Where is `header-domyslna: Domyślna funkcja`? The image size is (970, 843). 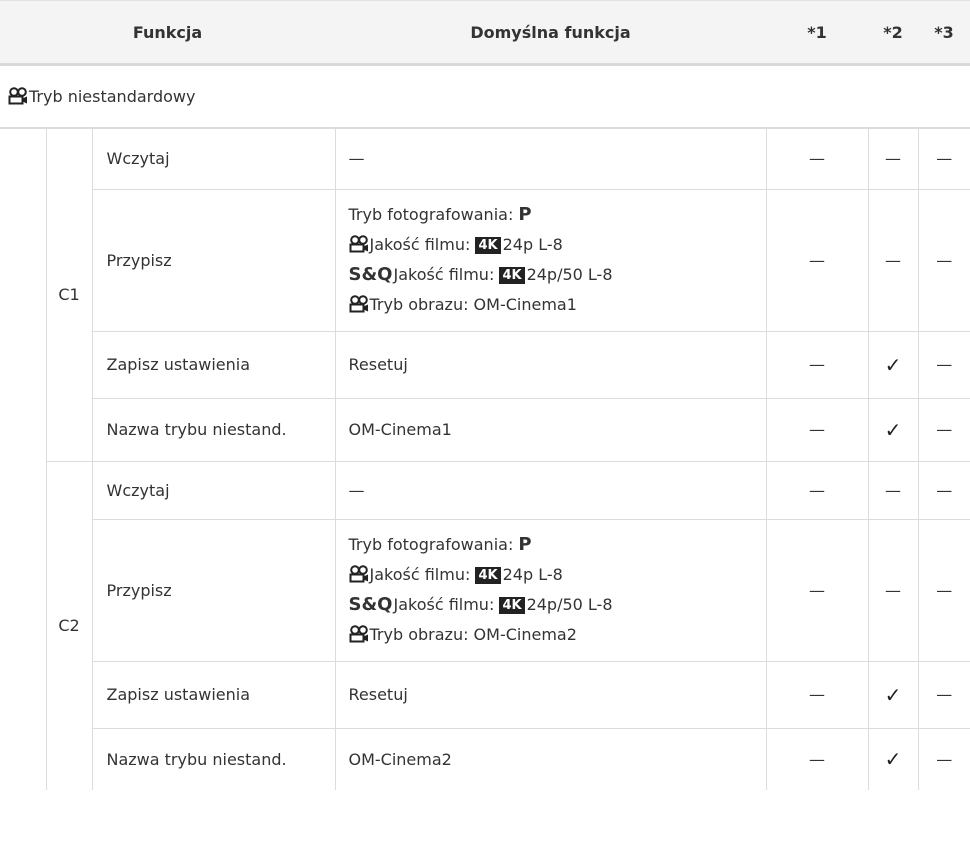 header-domyslna: Domyślna funkcja is located at coordinates (550, 33).